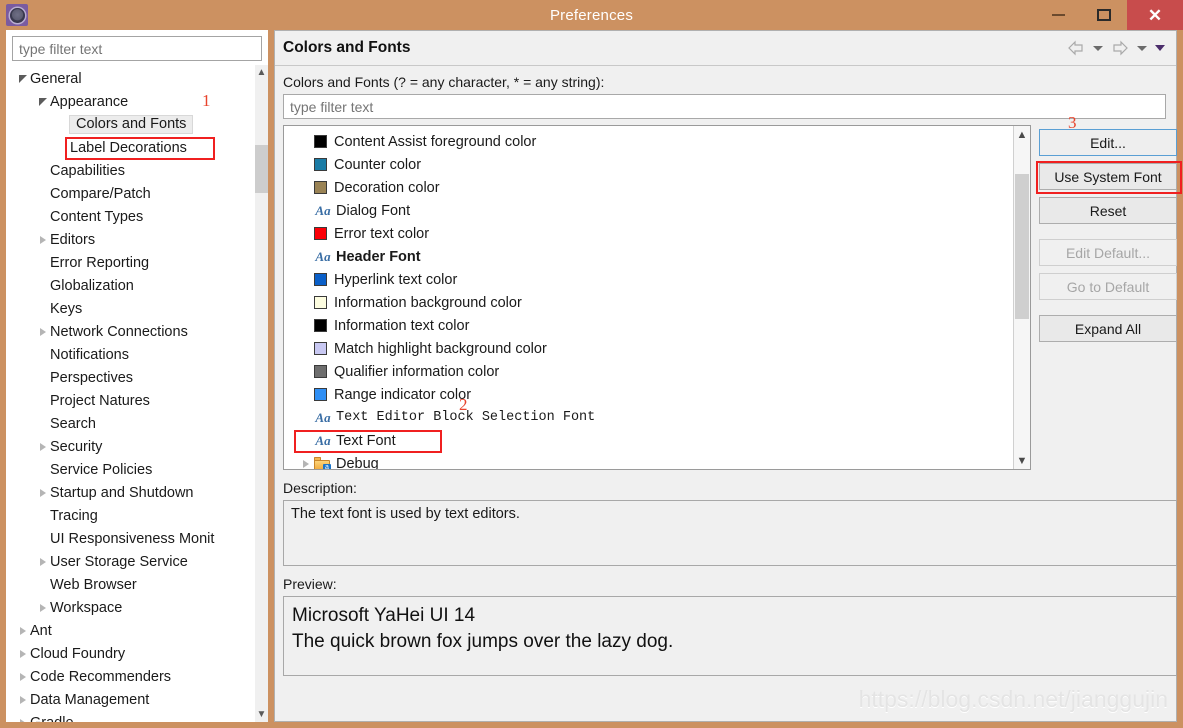  Describe the element at coordinates (310, 584) in the screenshot. I see `preview-label: Preview:` at that location.